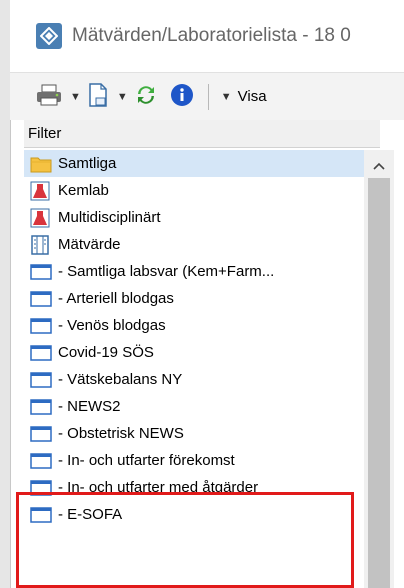 This screenshot has width=404, height=588. What do you see at coordinates (49, 36) in the screenshot?
I see `app-icon` at bounding box center [49, 36].